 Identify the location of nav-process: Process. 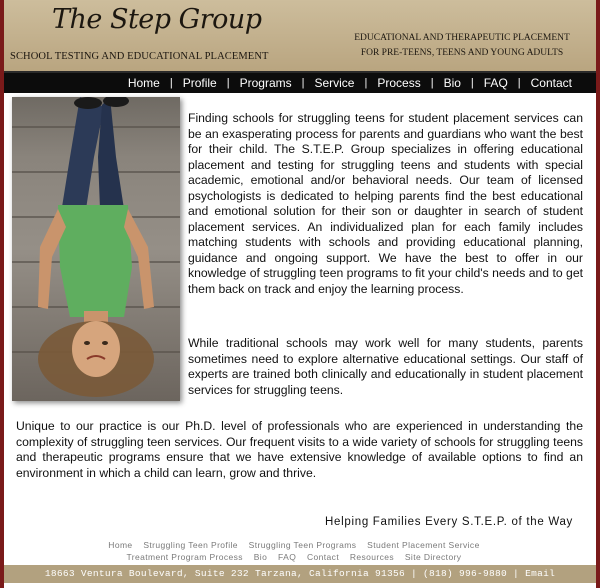
(398, 83).